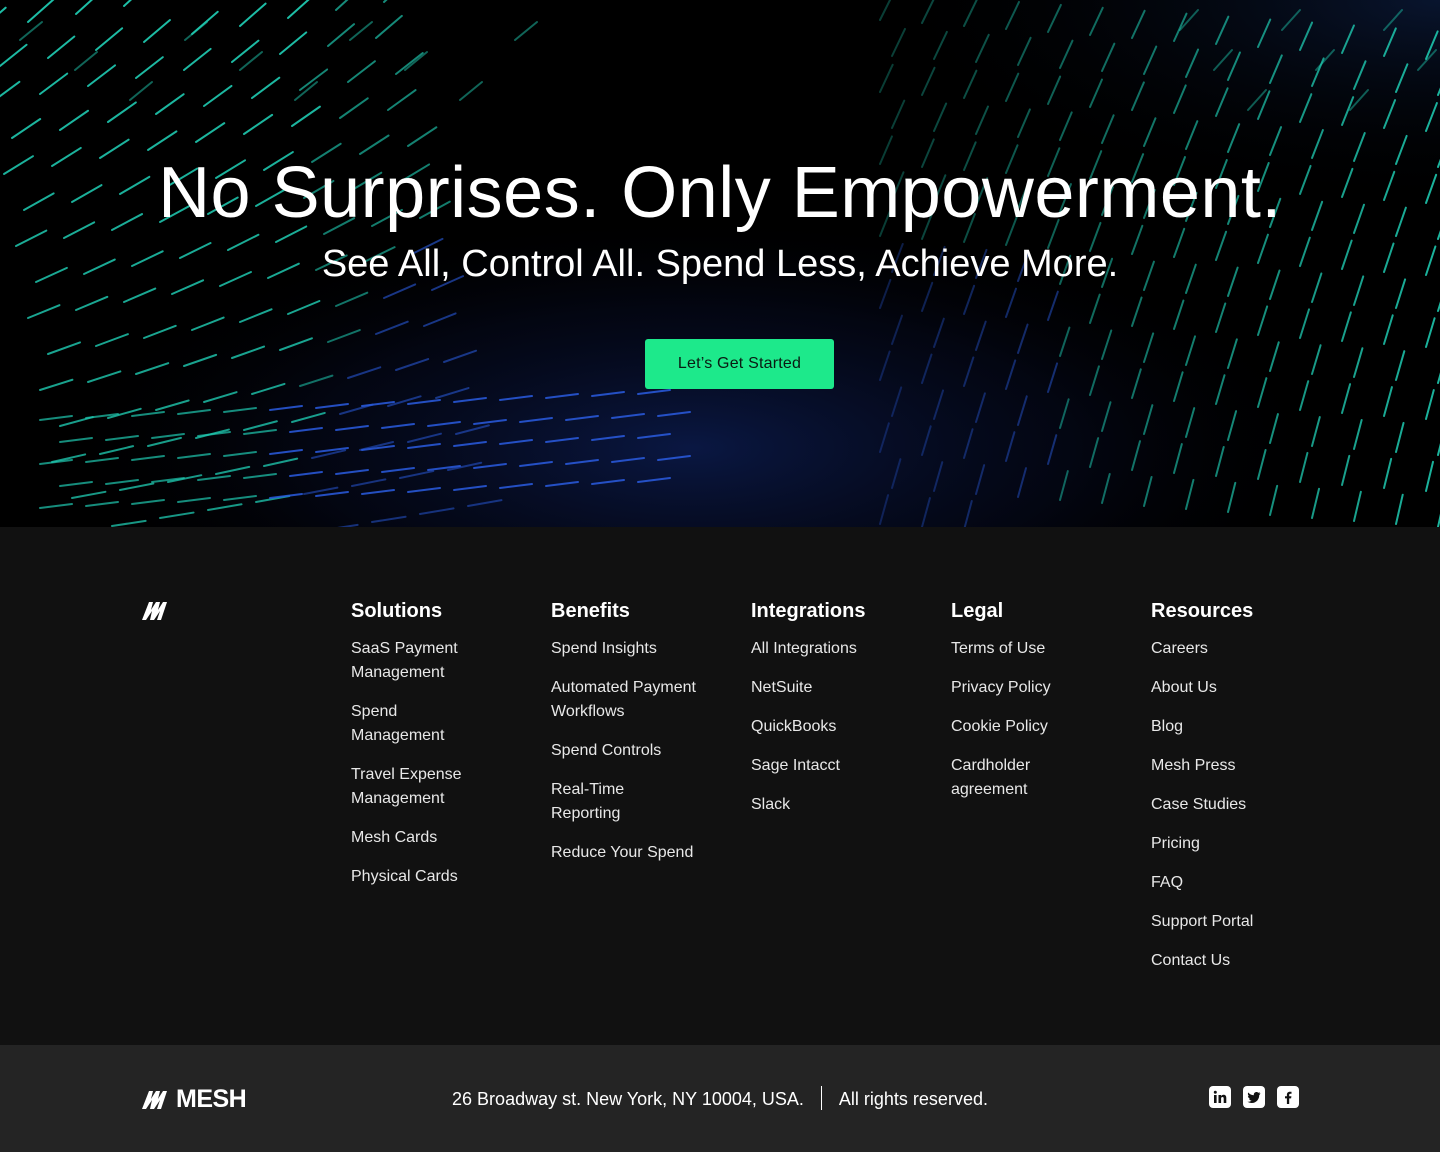 The height and width of the screenshot is (1152, 1440). I want to click on footer-link: Physical Cards, so click(441, 877).